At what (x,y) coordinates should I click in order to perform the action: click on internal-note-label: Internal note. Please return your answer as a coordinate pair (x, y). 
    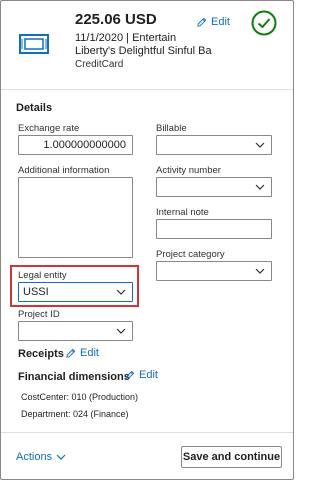
    Looking at the image, I should click on (182, 212).